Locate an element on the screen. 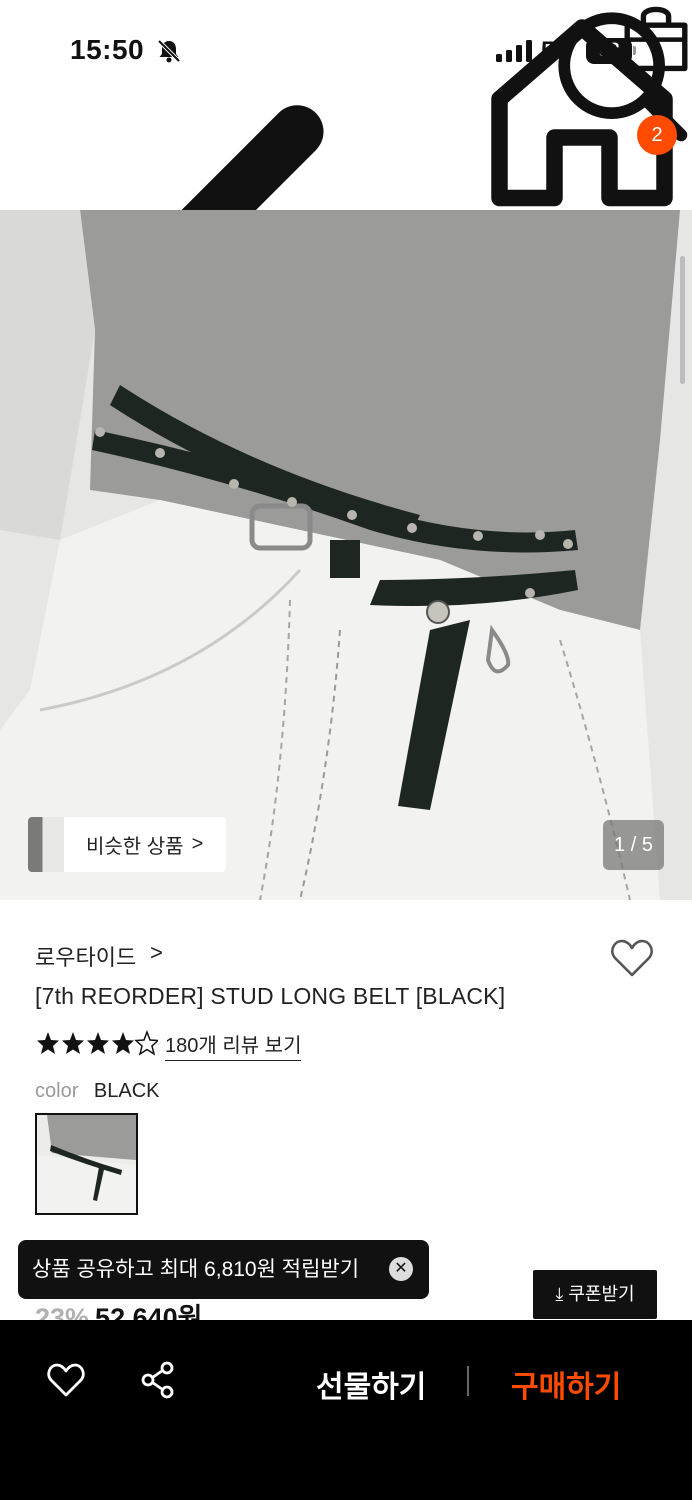  similar-products-label: 비슷한 상품 is located at coordinates (135, 847).